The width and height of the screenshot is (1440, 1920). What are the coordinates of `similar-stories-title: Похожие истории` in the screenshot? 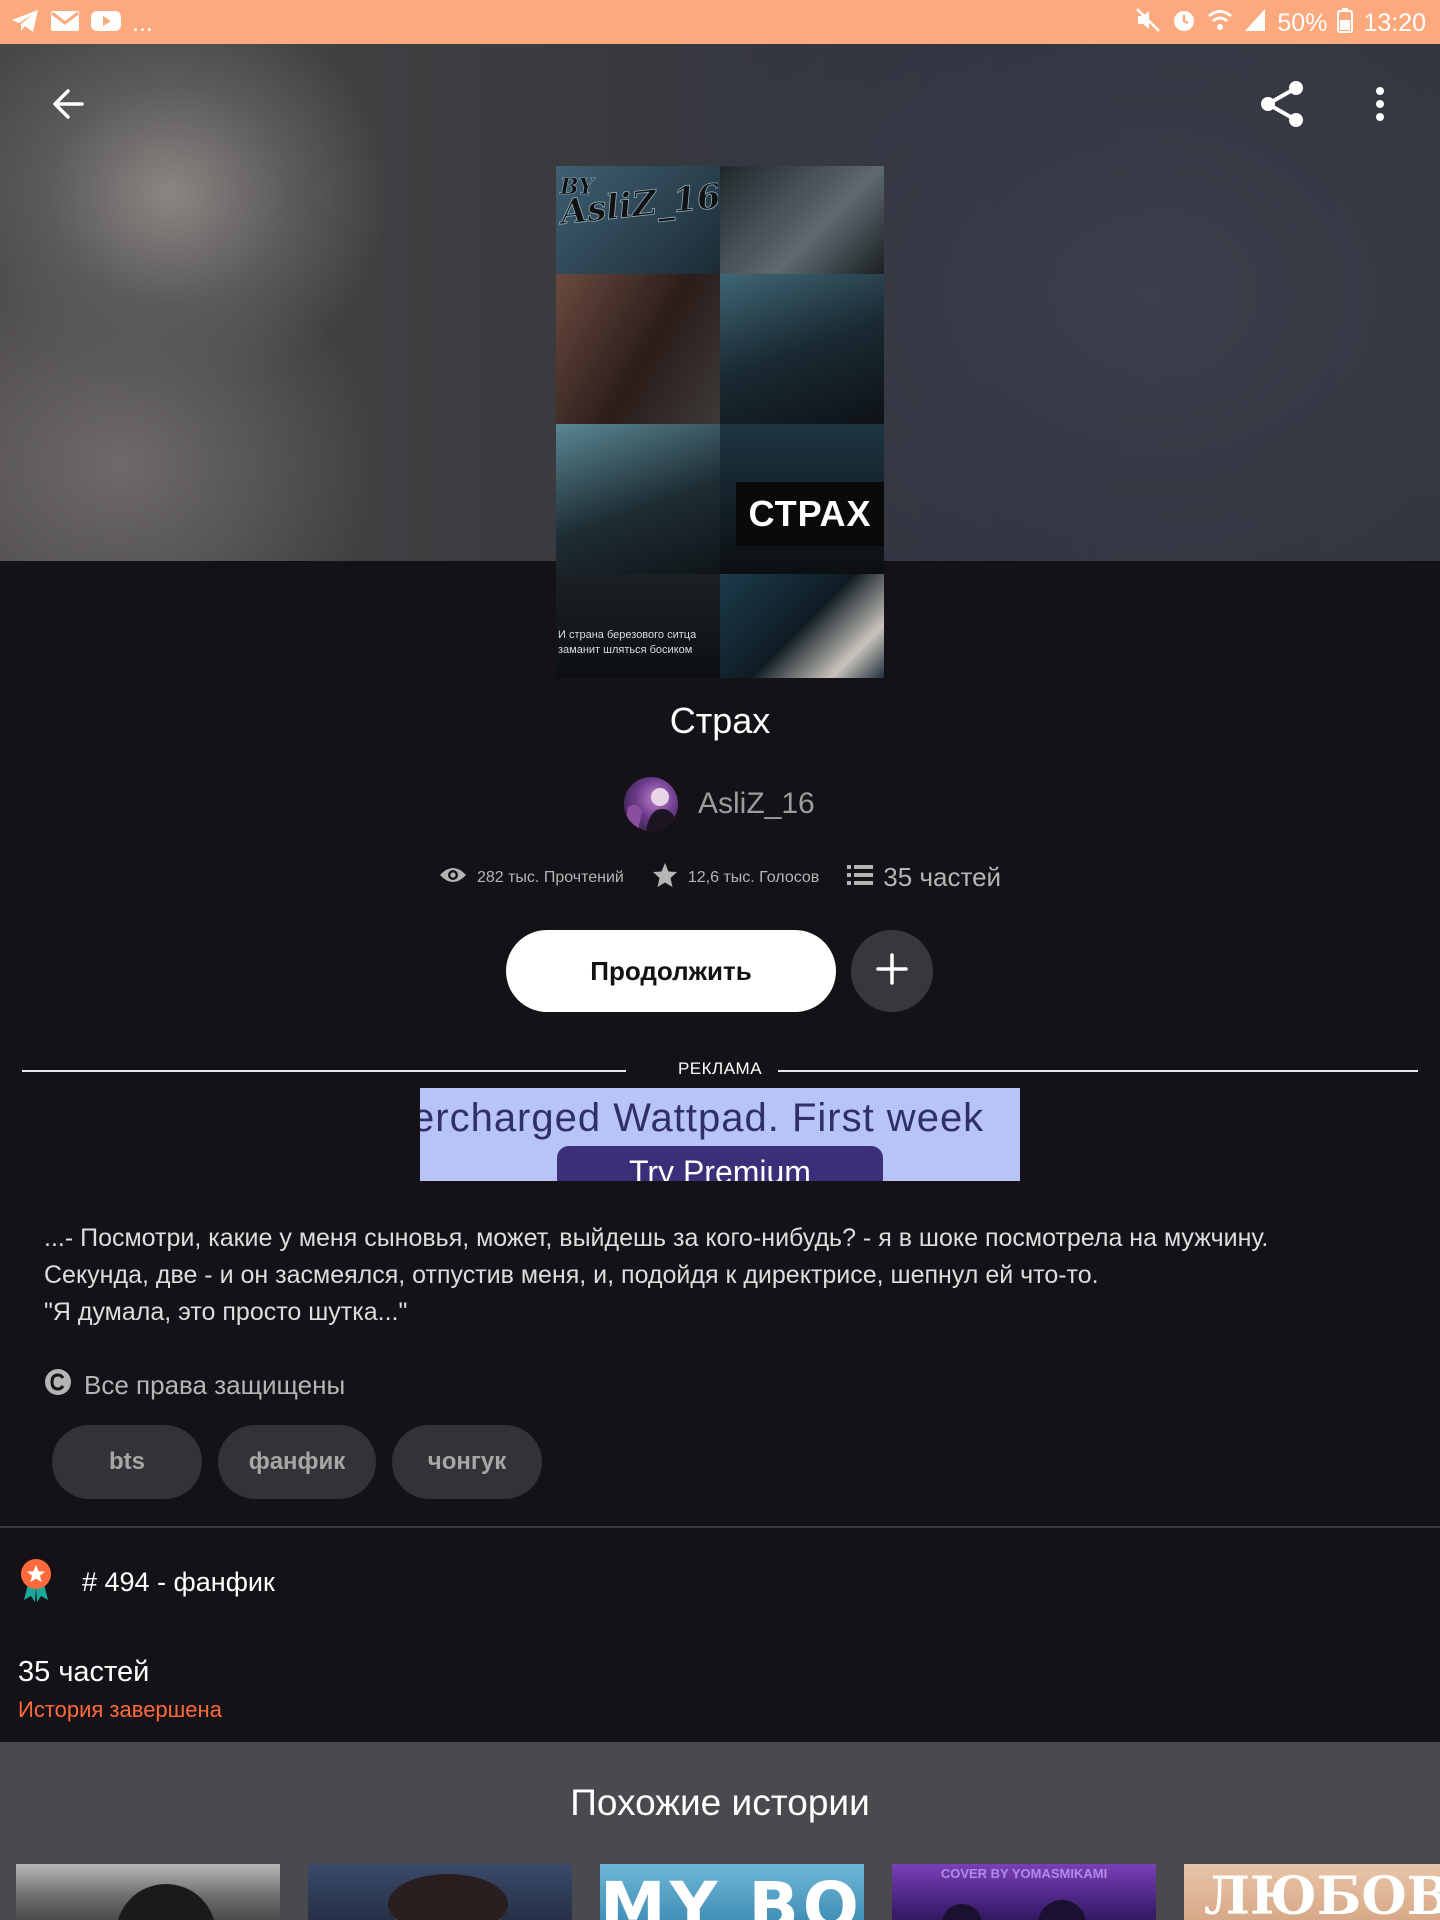 It's located at (720, 1802).